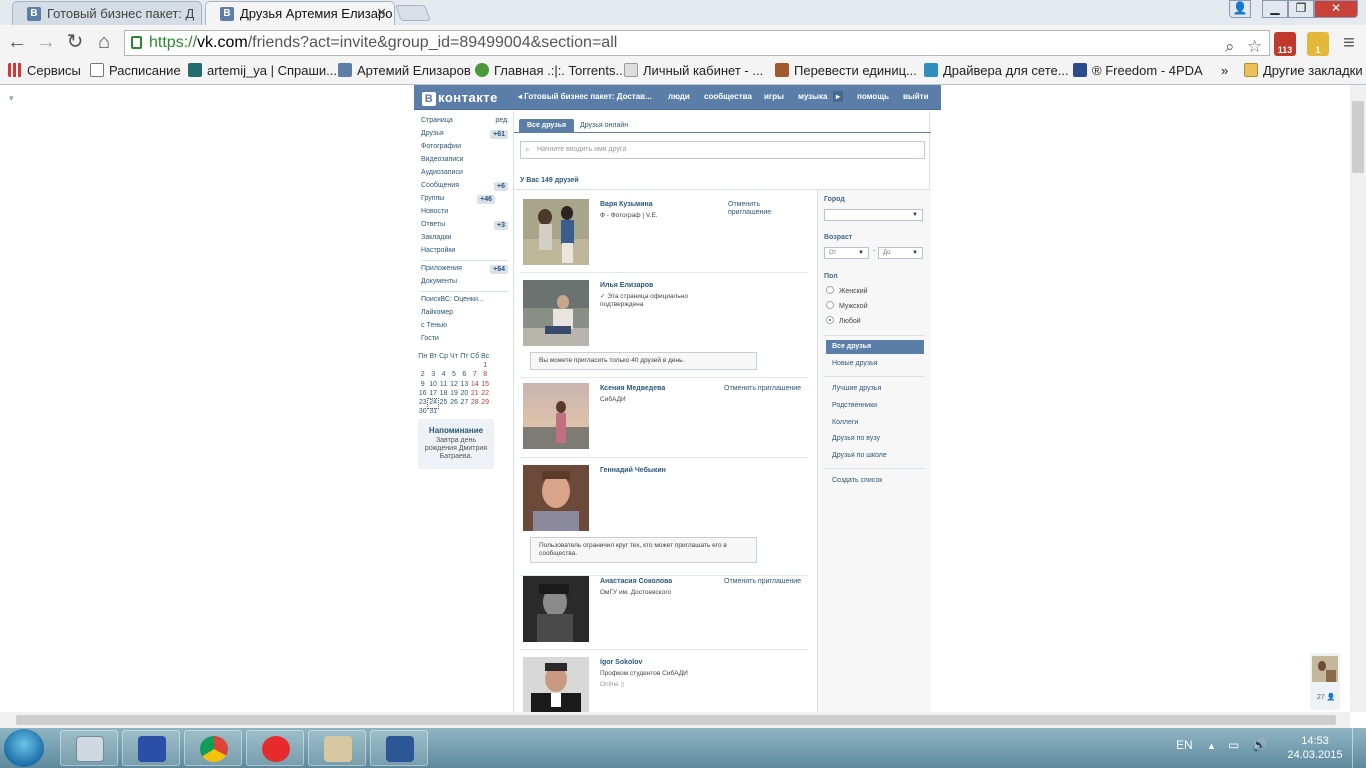 Image resolution: width=1366 pixels, height=768 pixels. I want to click on radio-female: Женский, so click(847, 290).